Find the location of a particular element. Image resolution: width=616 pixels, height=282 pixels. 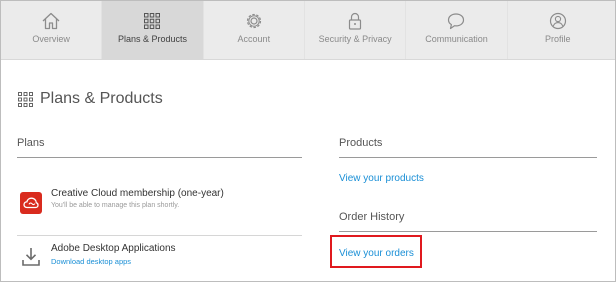

tab-security-privacy: Security & Privacy is located at coordinates (354, 30).